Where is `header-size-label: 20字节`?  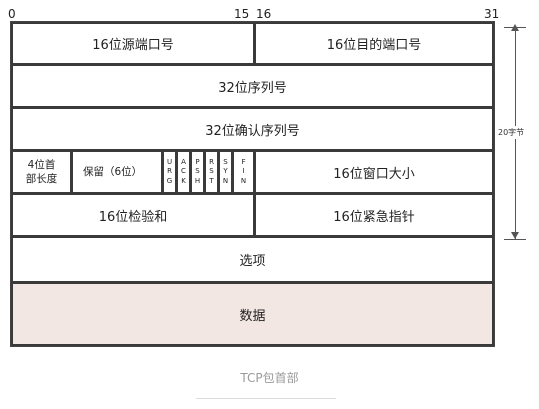
header-size-label: 20字节 is located at coordinates (511, 132).